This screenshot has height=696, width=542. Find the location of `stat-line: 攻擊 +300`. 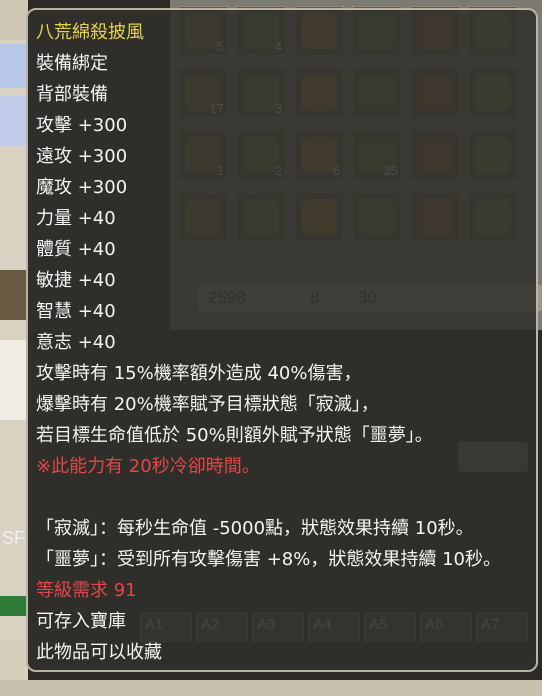

stat-line: 攻擊 +300 is located at coordinates (82, 125).